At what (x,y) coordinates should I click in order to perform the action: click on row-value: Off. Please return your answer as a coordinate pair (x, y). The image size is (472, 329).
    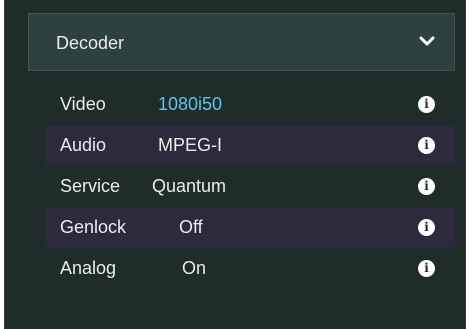
    Looking at the image, I should click on (191, 227).